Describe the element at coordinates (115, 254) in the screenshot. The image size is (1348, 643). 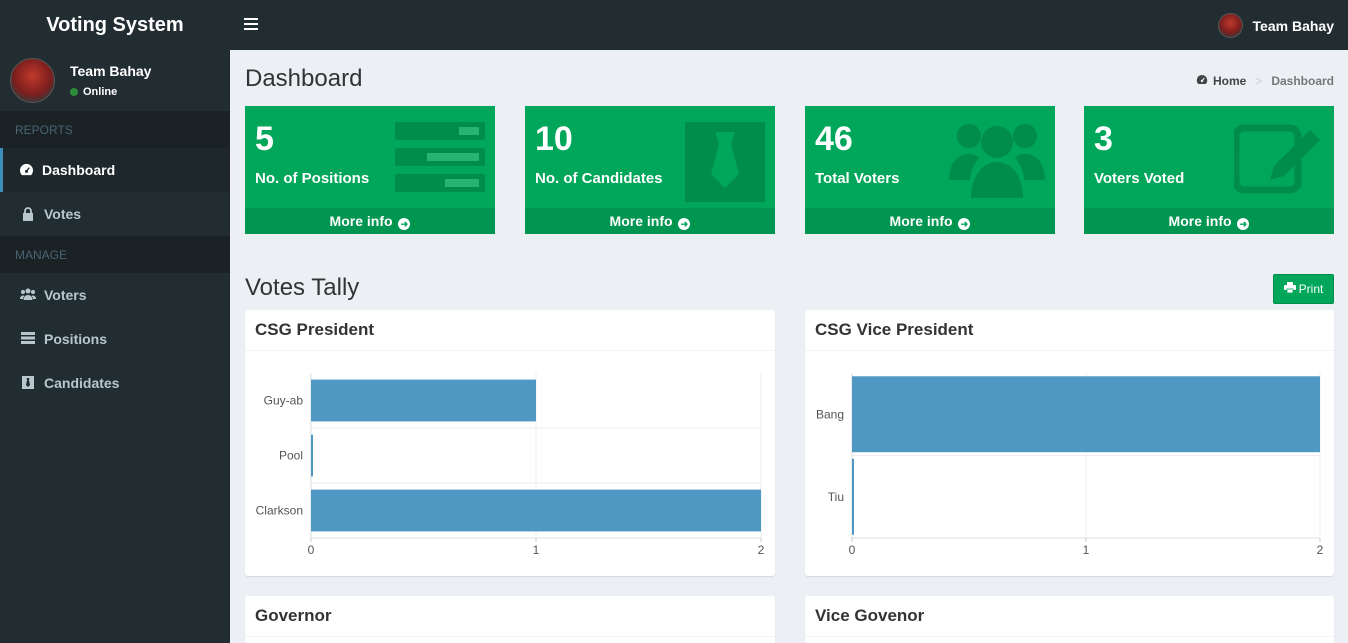
I see `section-header-manage: MANAGE` at that location.